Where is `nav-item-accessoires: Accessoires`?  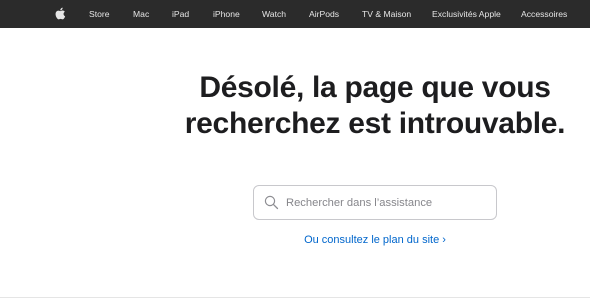 nav-item-accessoires: Accessoires is located at coordinates (544, 14).